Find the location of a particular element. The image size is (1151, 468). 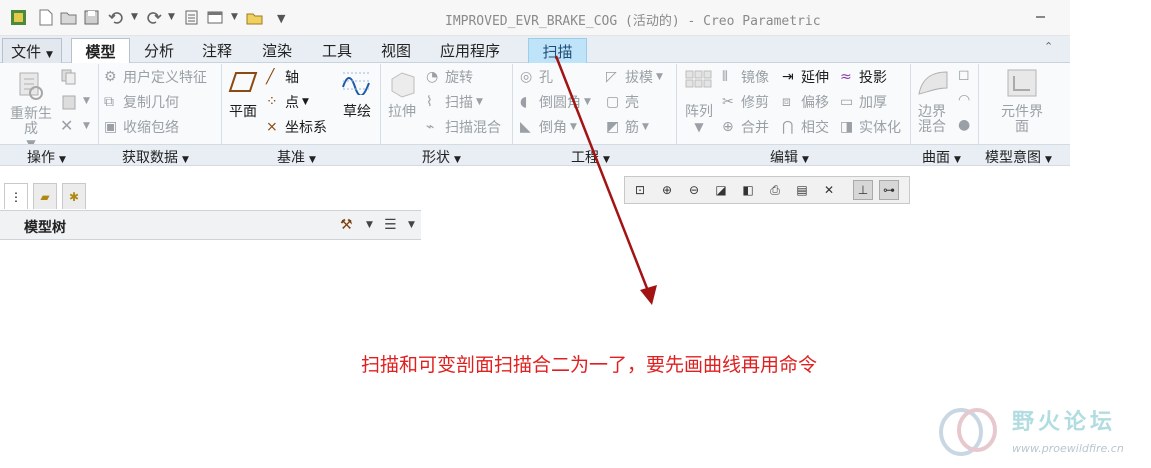

tab-view: 视图 is located at coordinates (396, 50).